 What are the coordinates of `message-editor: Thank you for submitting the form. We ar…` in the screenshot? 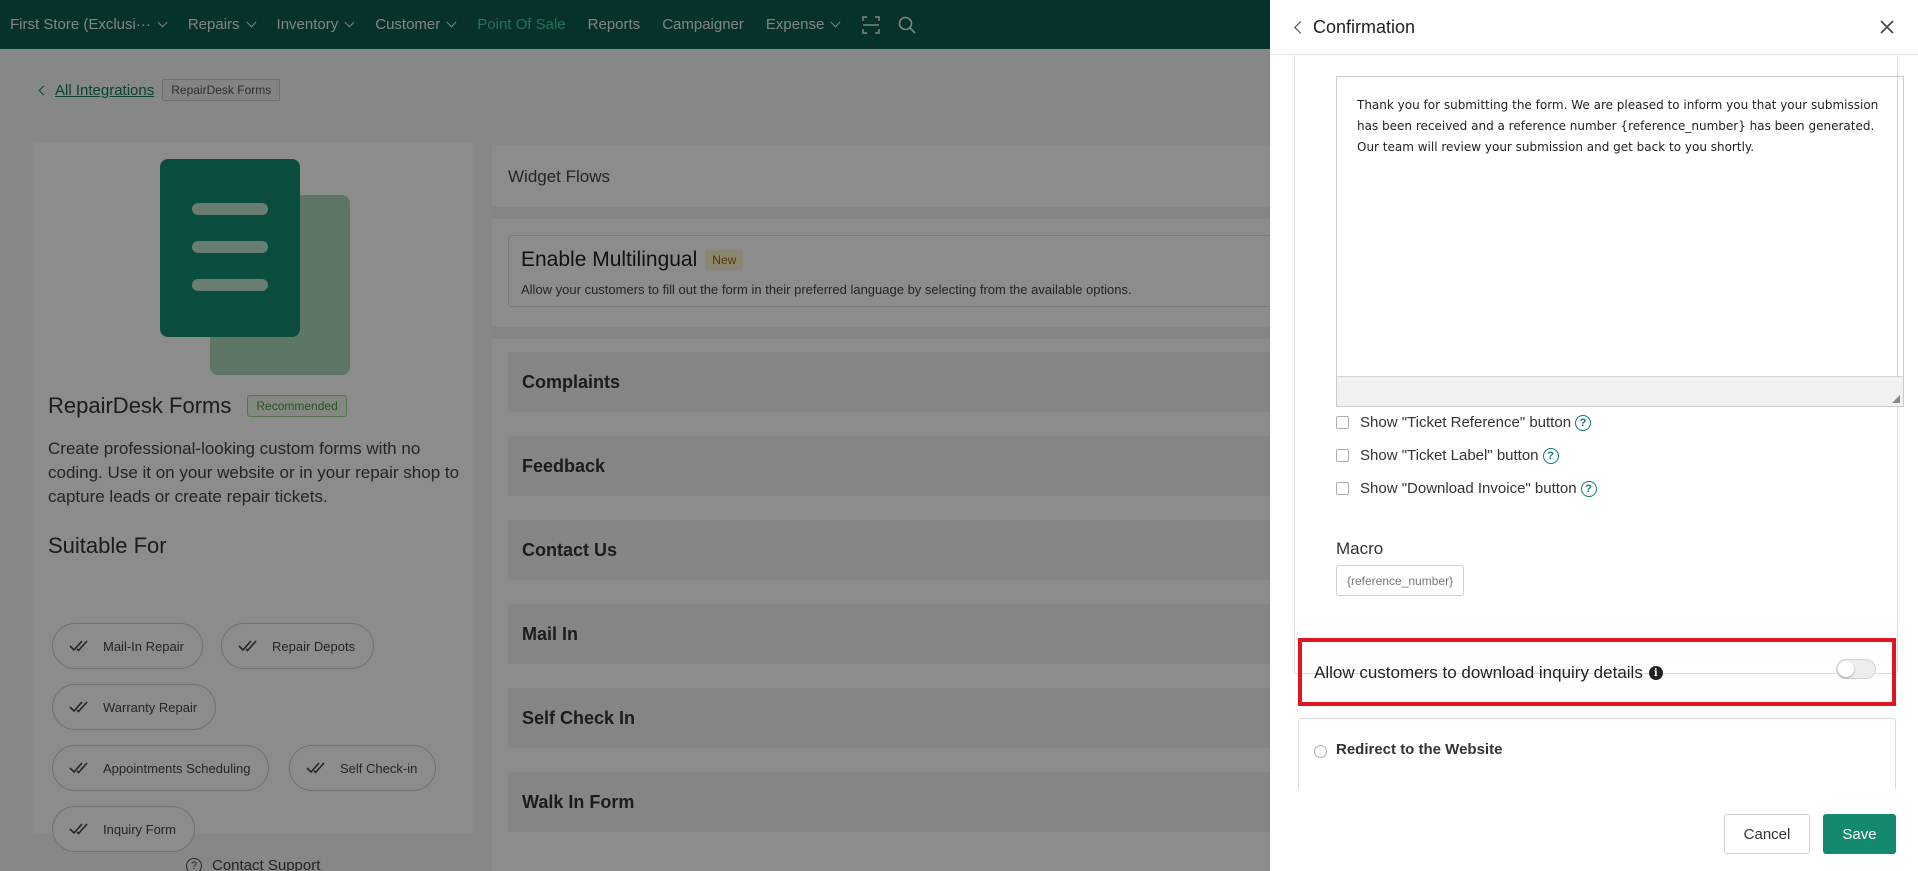 It's located at (1620, 241).